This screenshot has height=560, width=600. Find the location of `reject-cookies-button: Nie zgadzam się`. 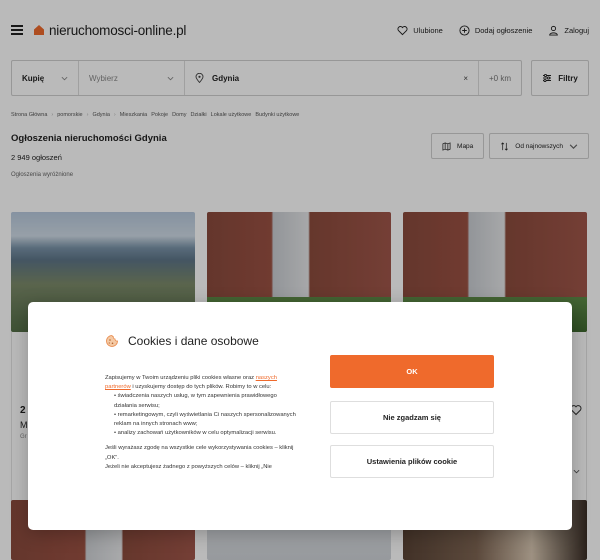

reject-cookies-button: Nie zgadzam się is located at coordinates (412, 417).